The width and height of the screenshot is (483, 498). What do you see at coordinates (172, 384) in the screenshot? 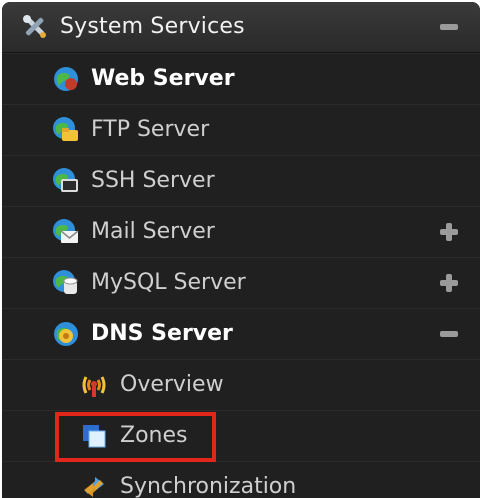
I see `submenu-item-label: Overview` at bounding box center [172, 384].